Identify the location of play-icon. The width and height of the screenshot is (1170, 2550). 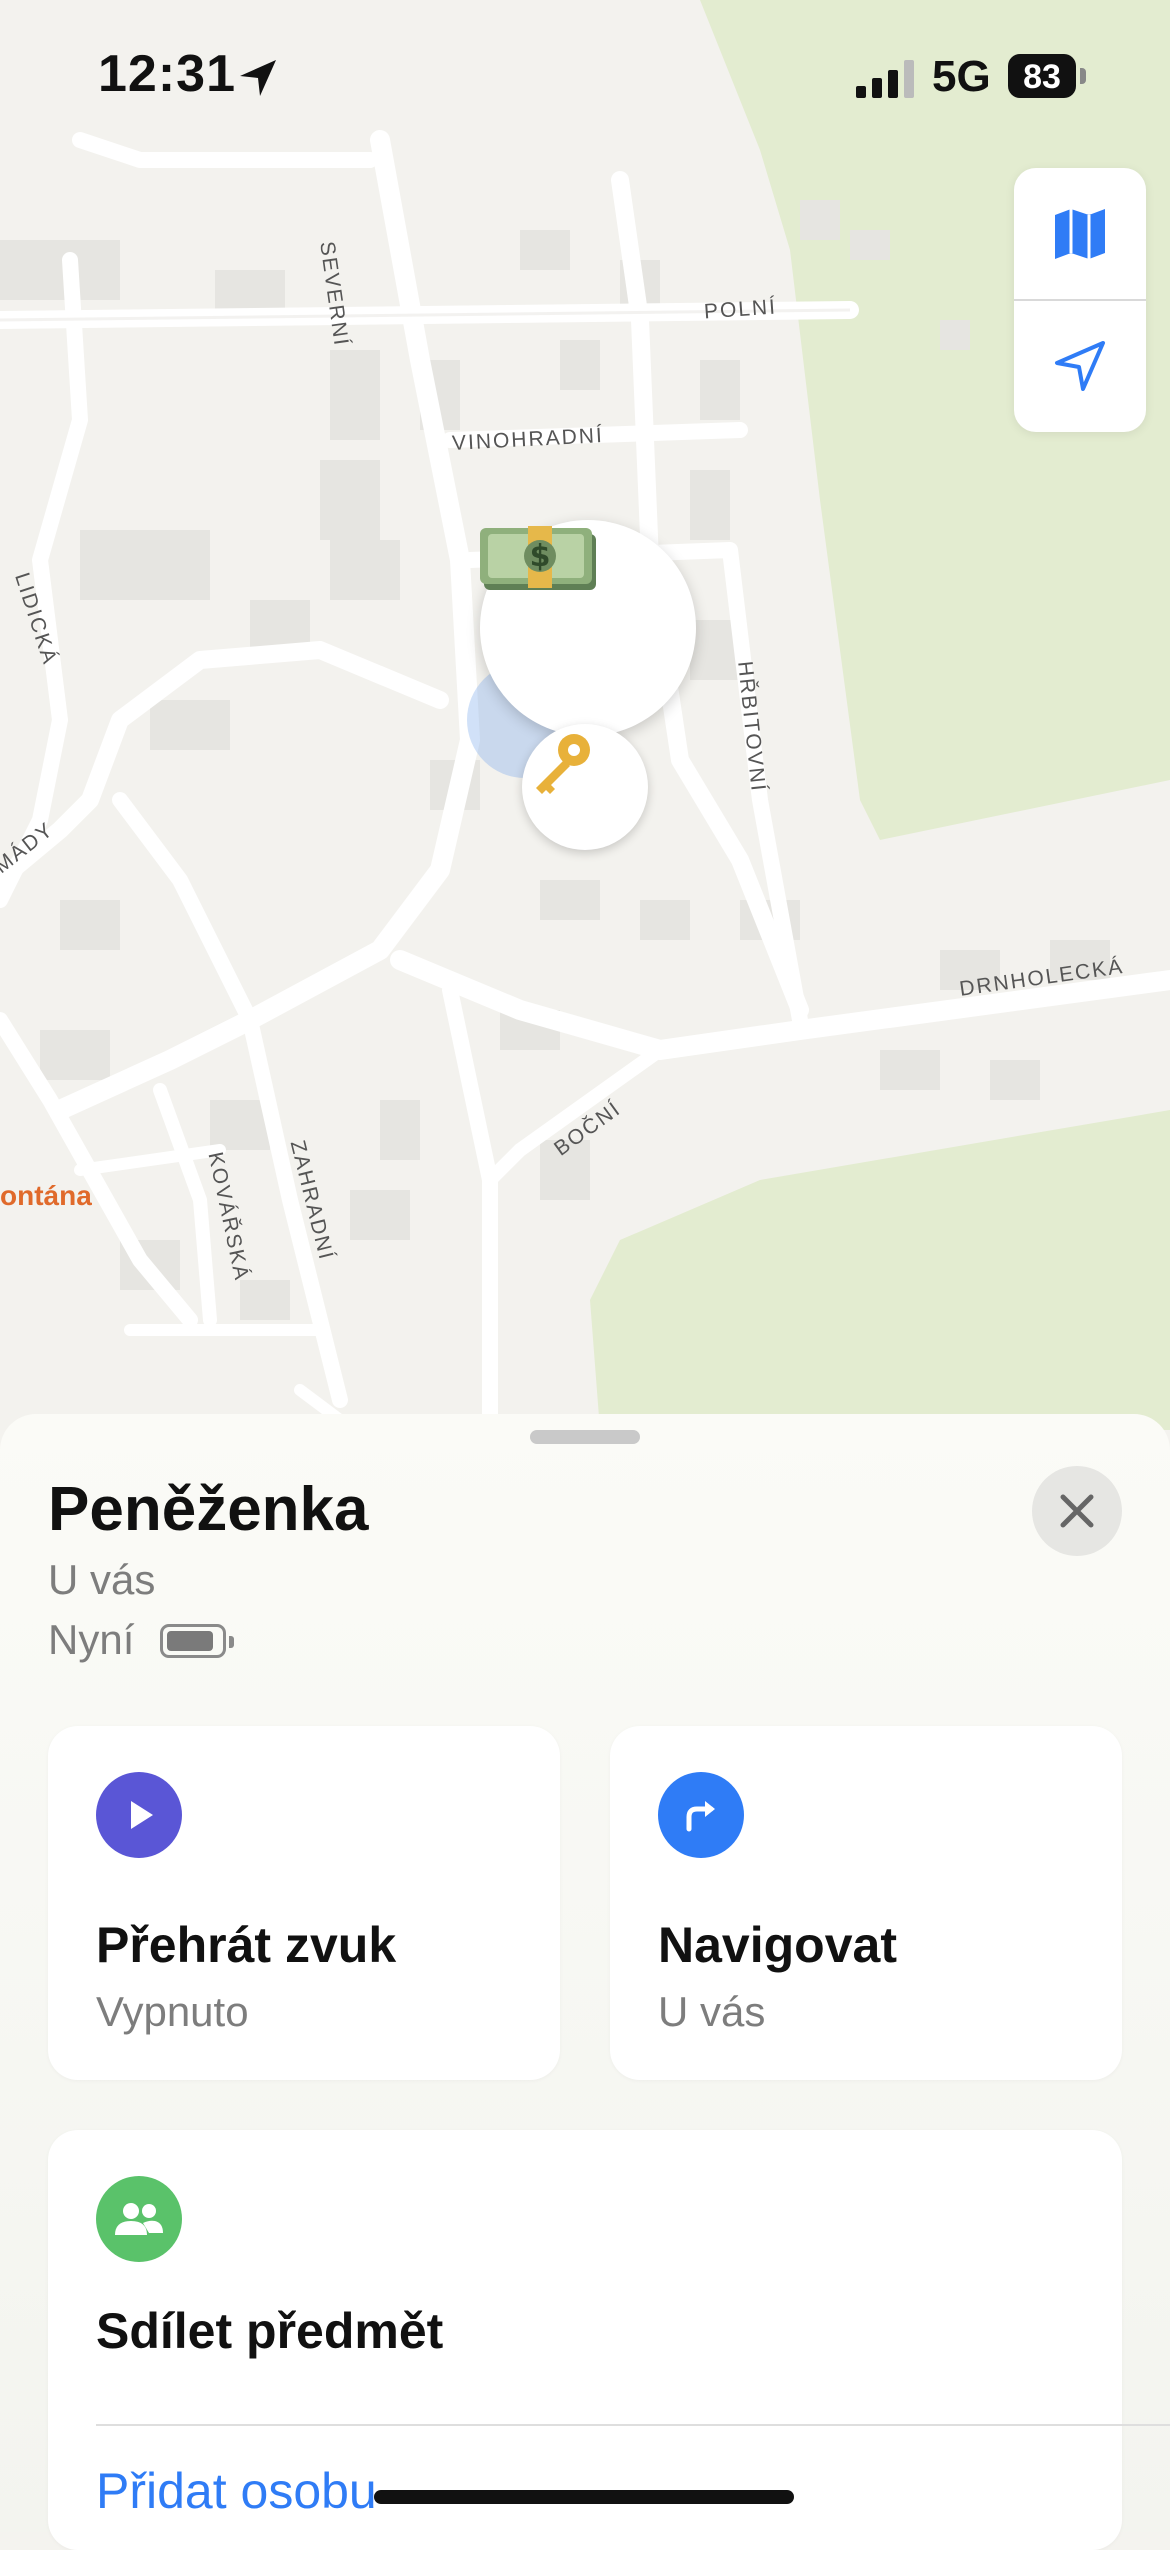
(139, 1815).